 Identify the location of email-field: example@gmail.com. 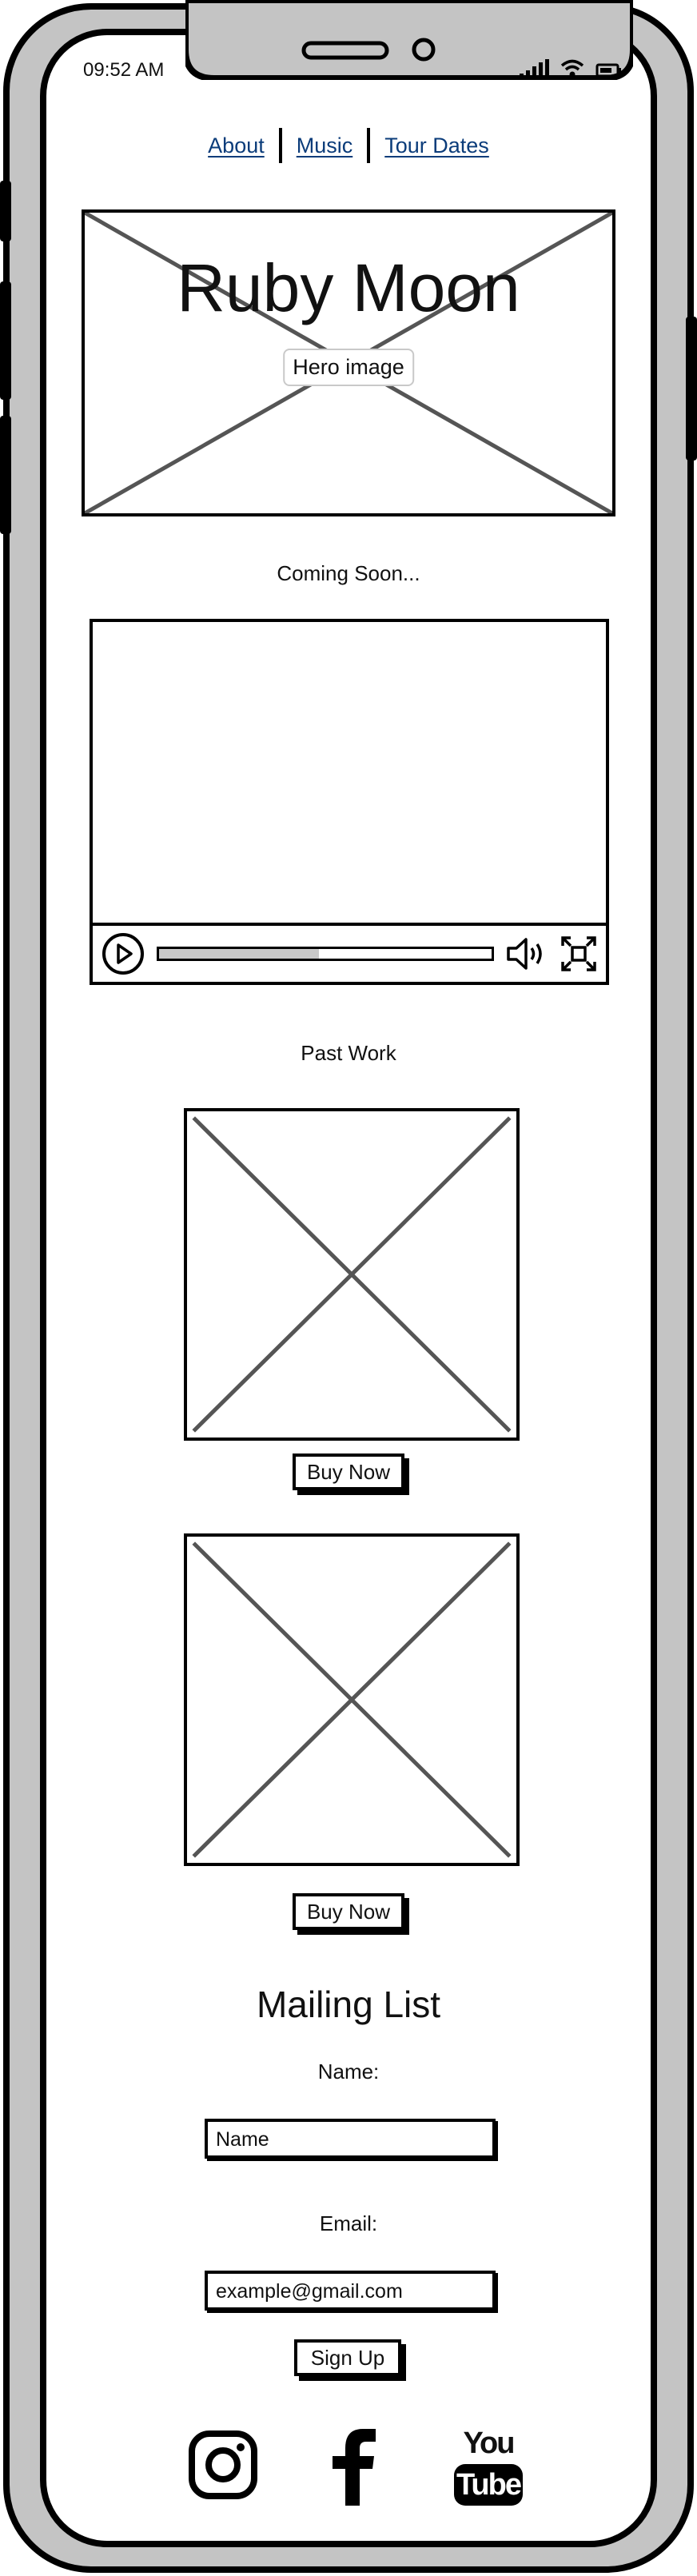
(350, 2291).